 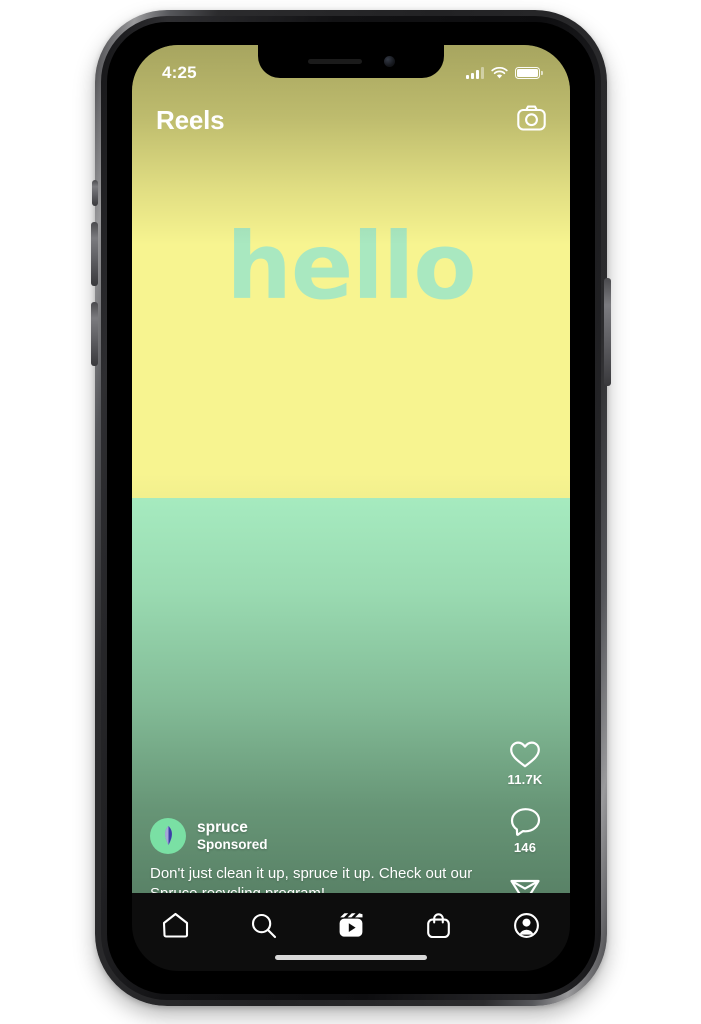 What do you see at coordinates (351, 120) in the screenshot?
I see `reels-header: Reels` at bounding box center [351, 120].